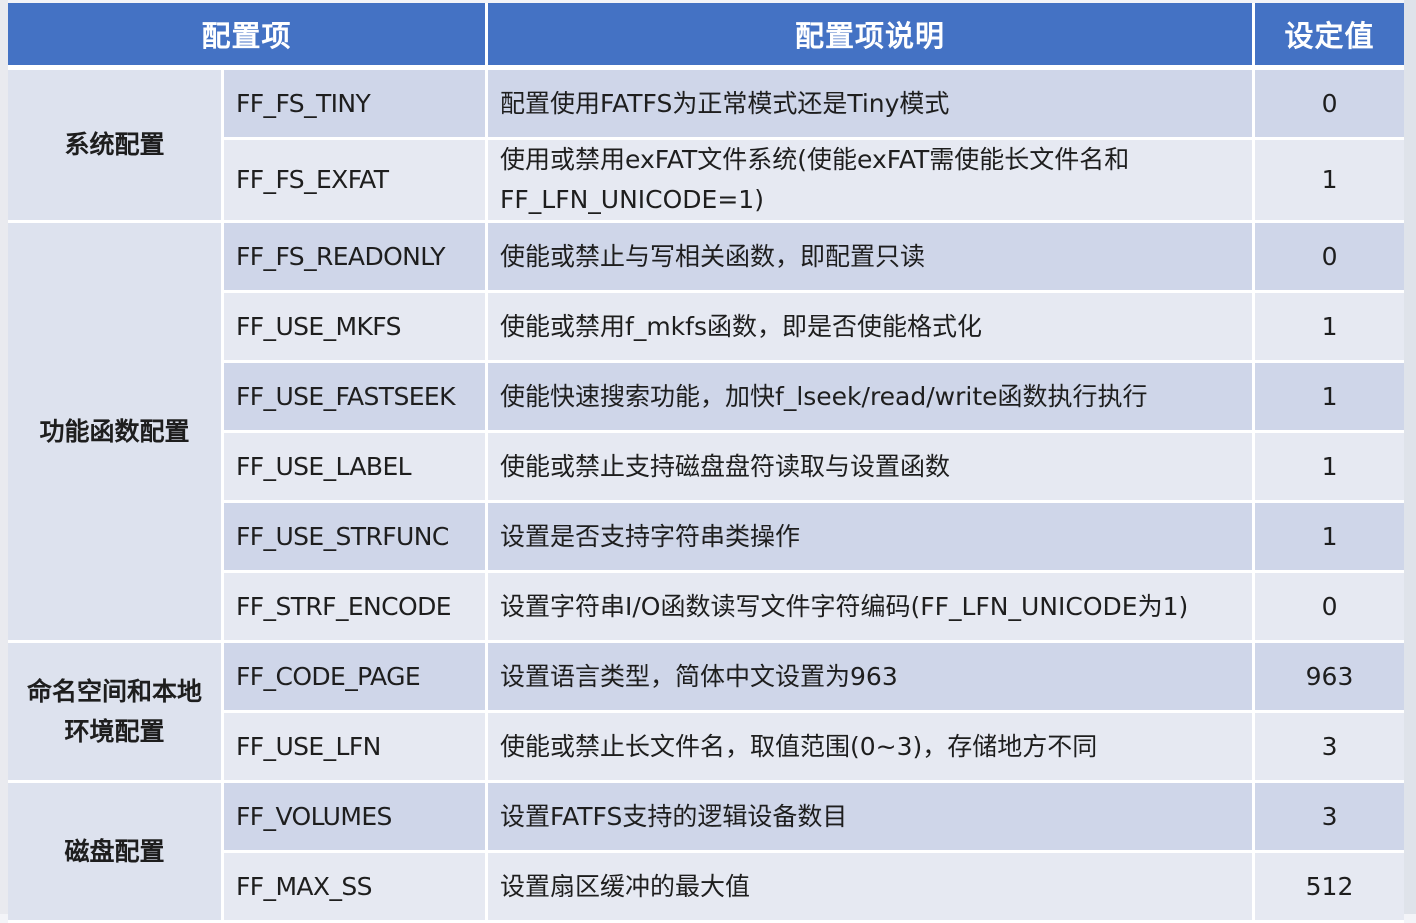 This screenshot has width=1416, height=923. I want to click on left-edge, so click(4, 457).